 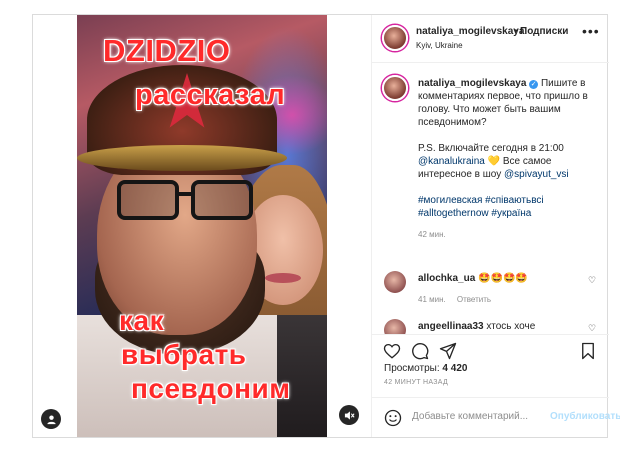 What do you see at coordinates (544, 31) in the screenshot?
I see `following-button: Подписки` at bounding box center [544, 31].